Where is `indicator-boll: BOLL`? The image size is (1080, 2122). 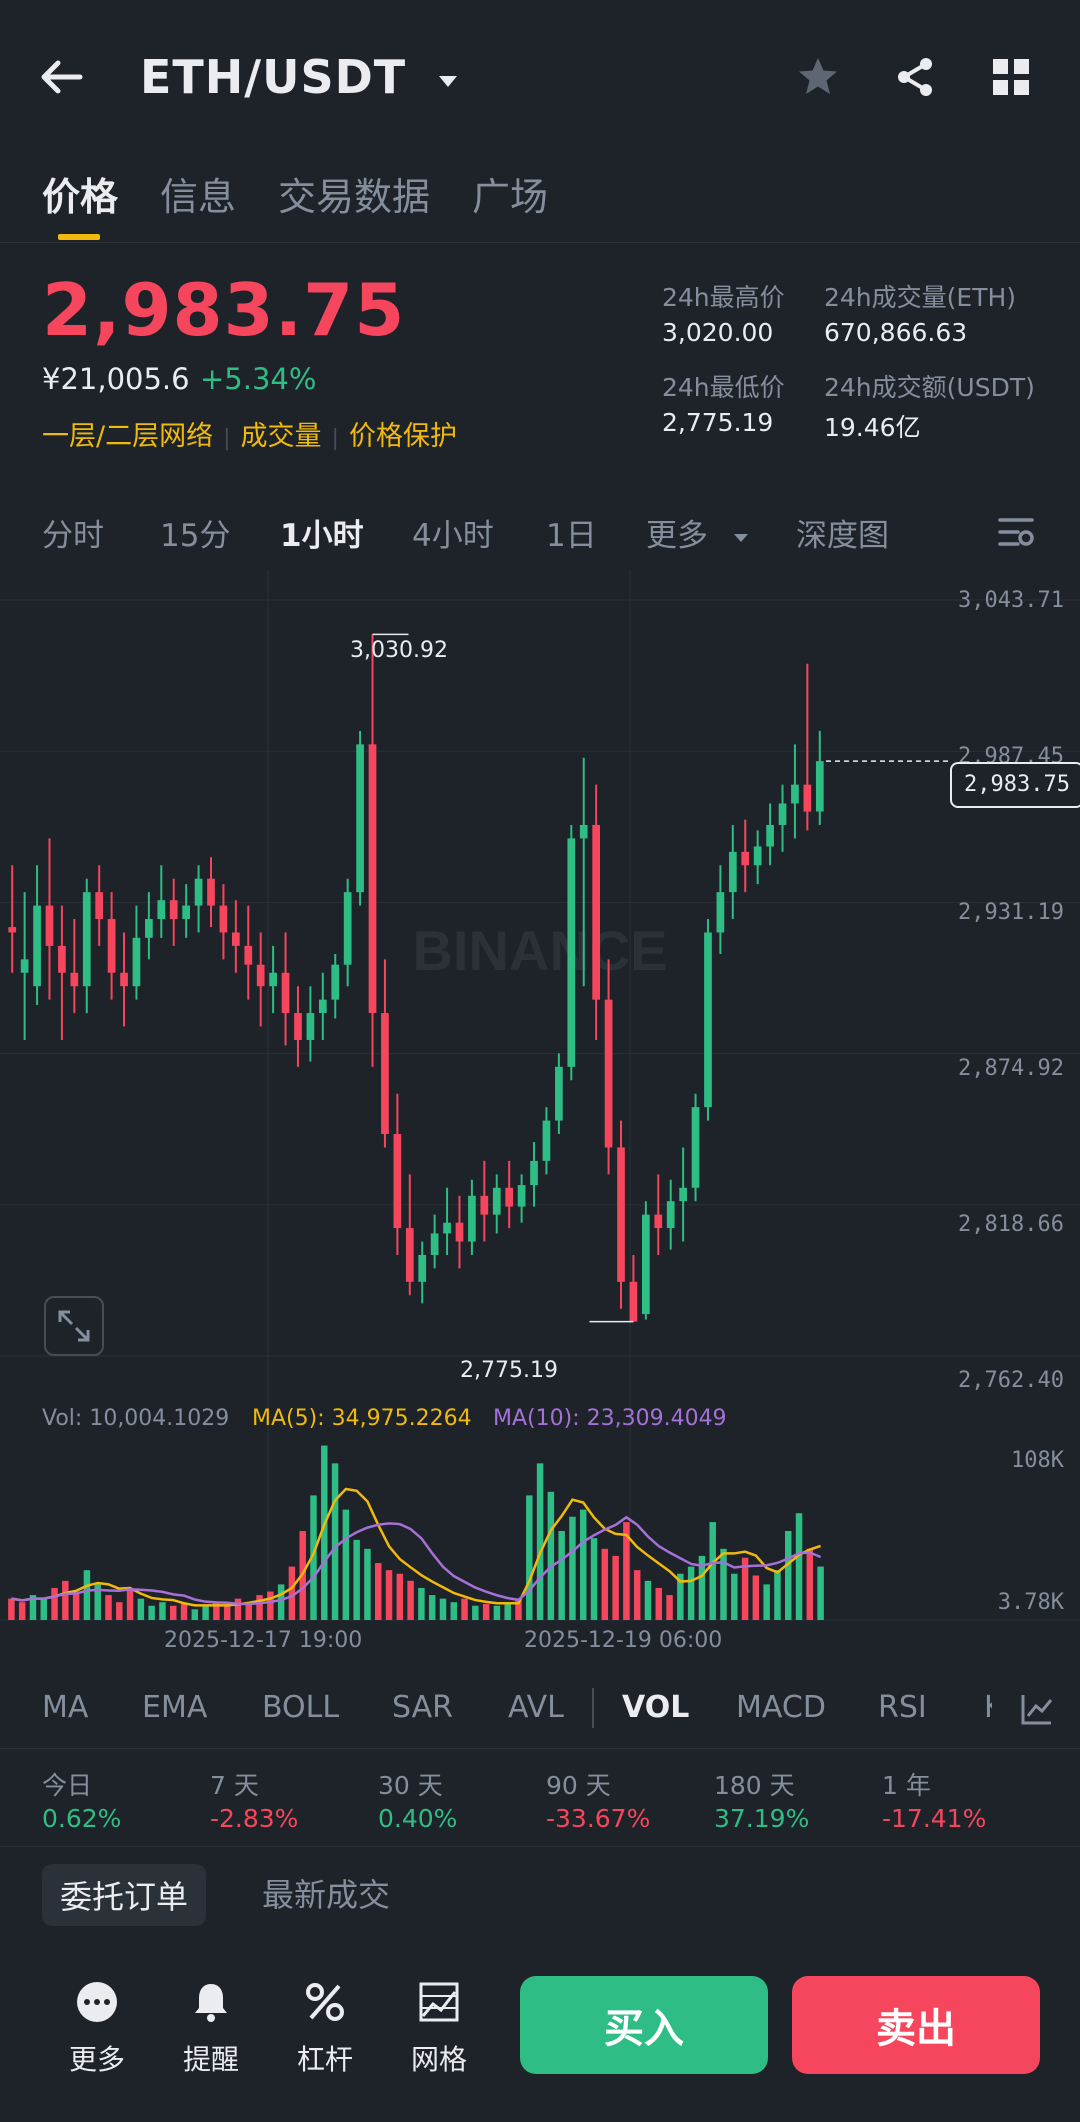 indicator-boll: BOLL is located at coordinates (300, 1707).